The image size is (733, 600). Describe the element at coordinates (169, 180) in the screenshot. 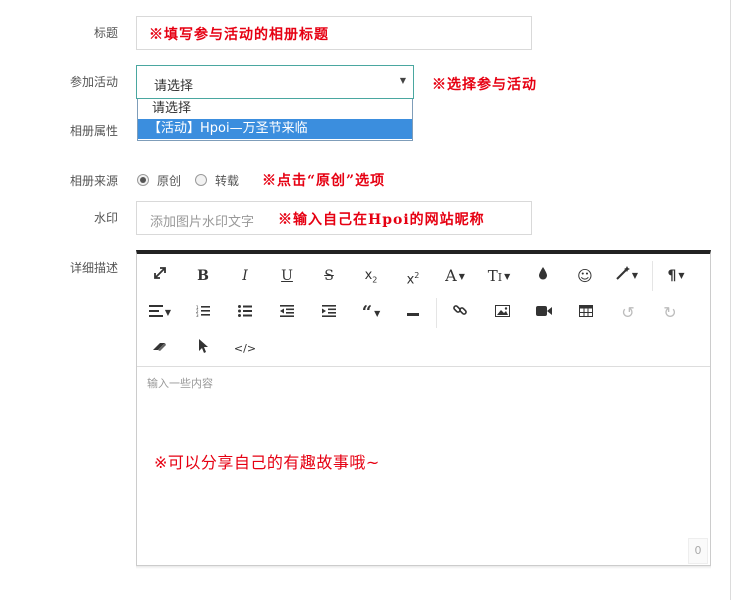

I see `original-radio-label: 原创` at that location.